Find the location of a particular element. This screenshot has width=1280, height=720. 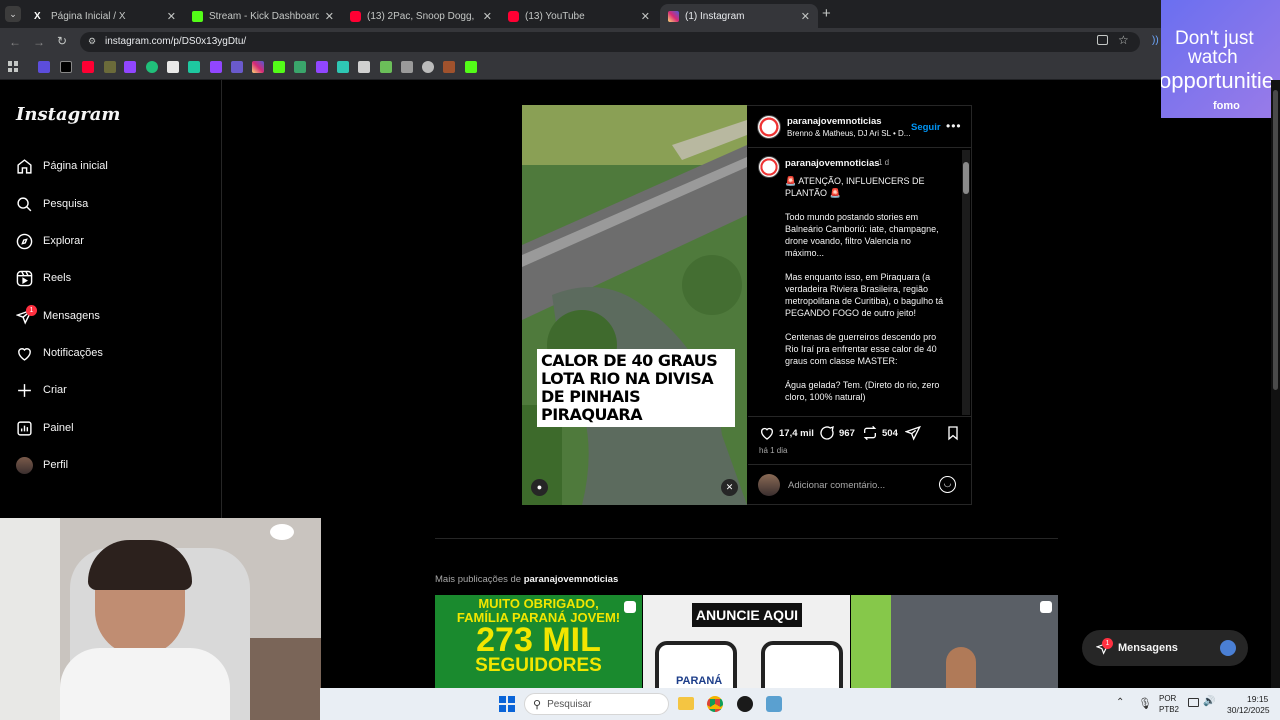

save-button is located at coordinates (953, 433).